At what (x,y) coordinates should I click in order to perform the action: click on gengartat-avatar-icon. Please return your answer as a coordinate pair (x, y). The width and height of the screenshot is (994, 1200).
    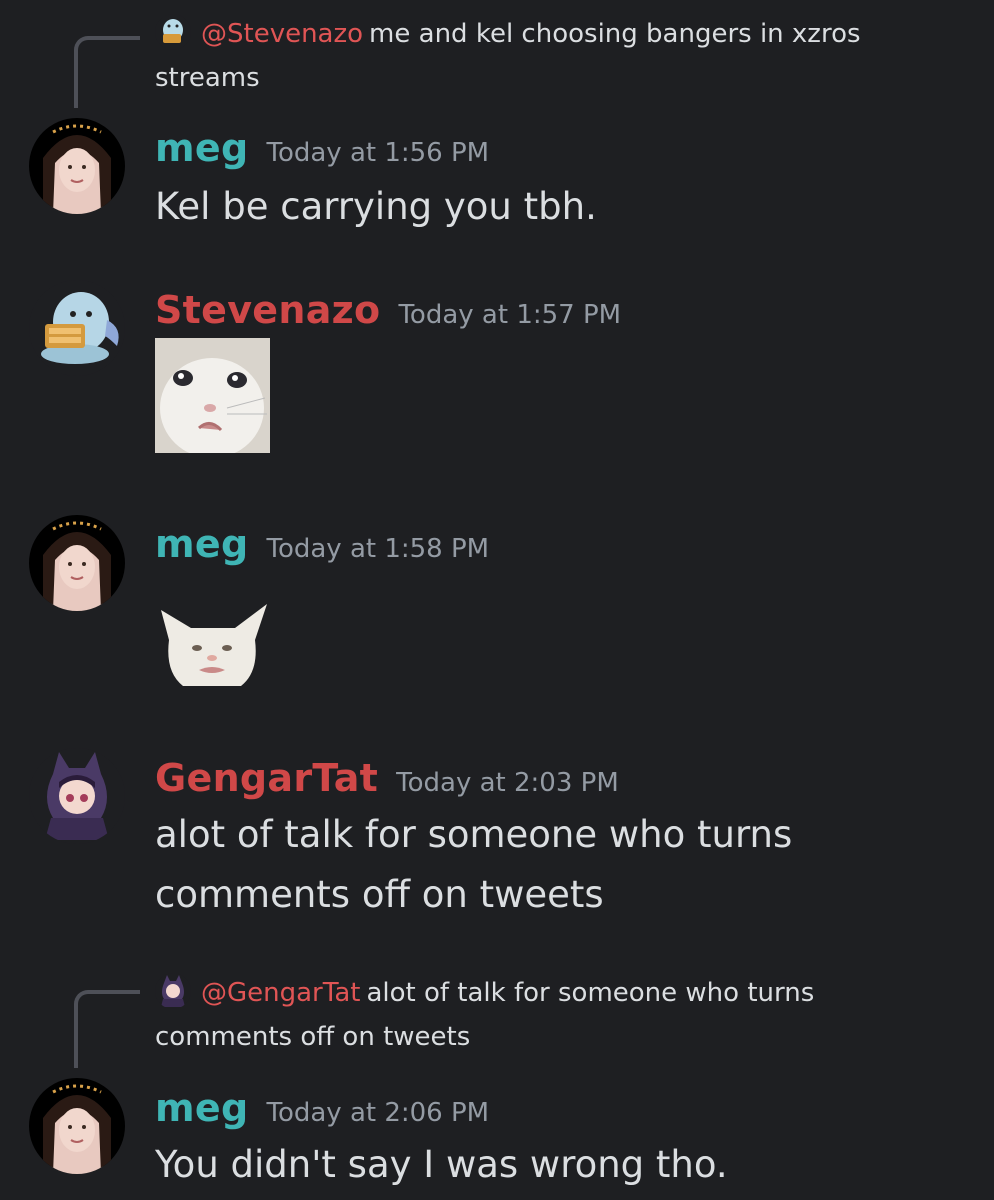
    Looking at the image, I should click on (173, 991).